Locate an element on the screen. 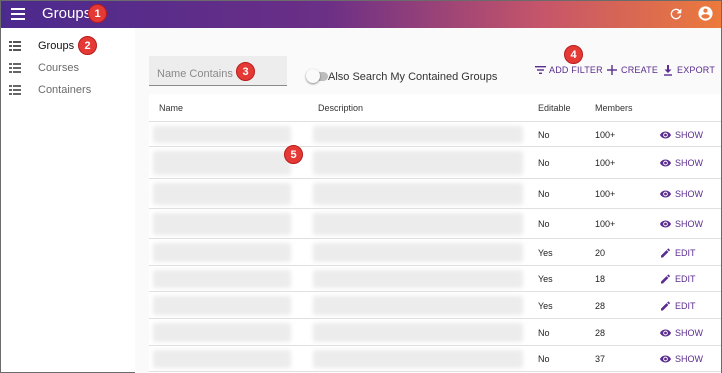 This screenshot has height=373, width=722. sidebar-item-containers: Containers is located at coordinates (68, 91).